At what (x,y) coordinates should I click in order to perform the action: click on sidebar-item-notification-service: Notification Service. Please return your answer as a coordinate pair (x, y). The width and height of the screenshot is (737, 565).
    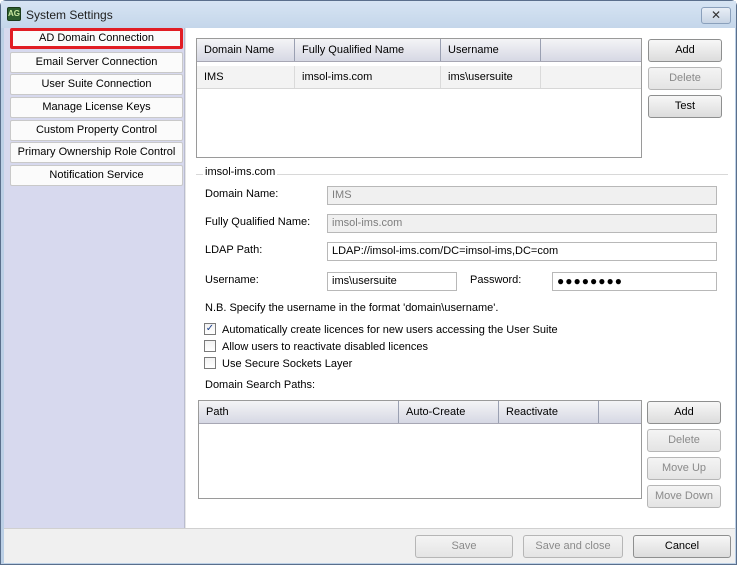
    Looking at the image, I should click on (96, 175).